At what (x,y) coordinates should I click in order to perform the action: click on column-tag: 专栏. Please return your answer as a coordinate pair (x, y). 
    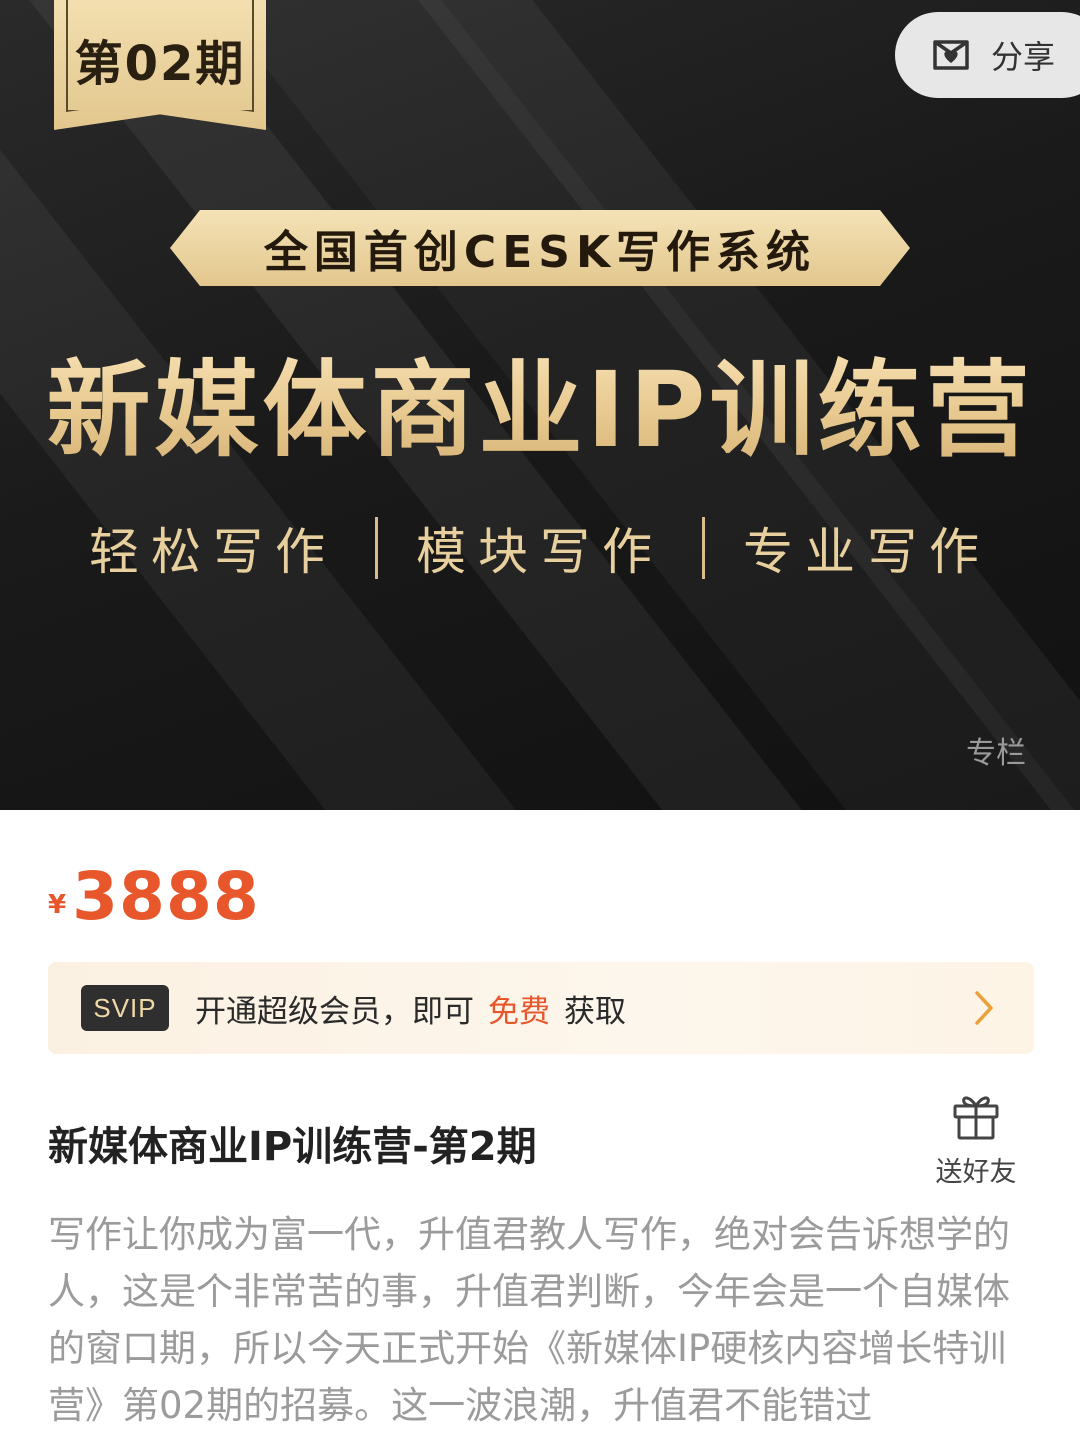
    Looking at the image, I should click on (996, 753).